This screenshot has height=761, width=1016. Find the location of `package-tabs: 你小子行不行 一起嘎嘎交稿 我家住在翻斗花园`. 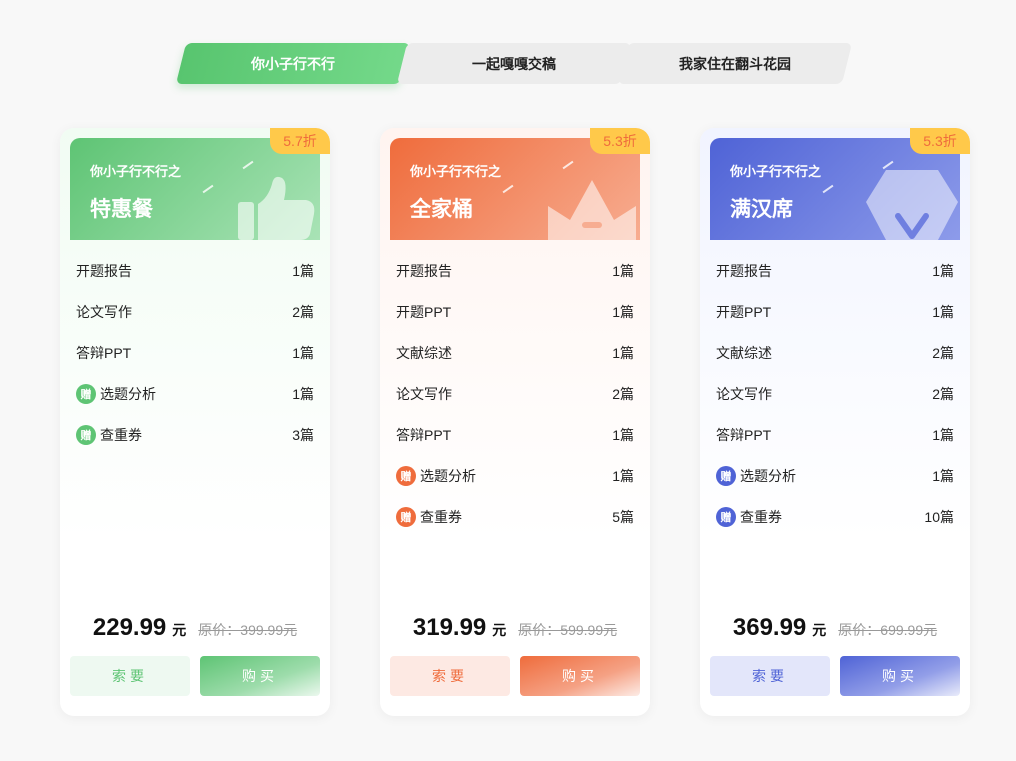

package-tabs: 你小子行不行 一起嘎嘎交稿 我家住在翻斗花园 is located at coordinates (514, 63).